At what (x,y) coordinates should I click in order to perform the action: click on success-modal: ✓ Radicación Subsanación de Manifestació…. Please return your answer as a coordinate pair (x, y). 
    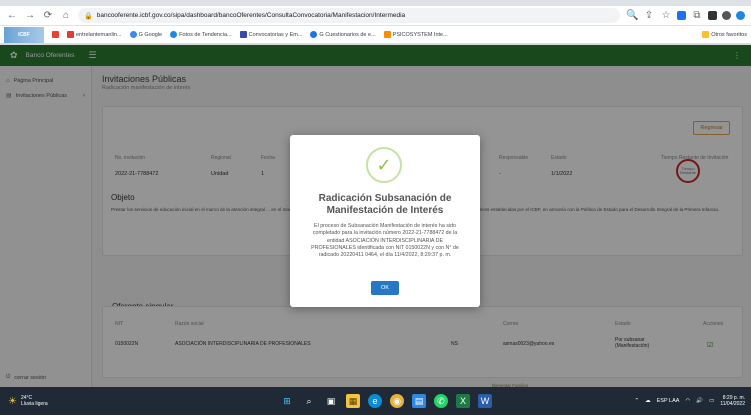
    Looking at the image, I should click on (385, 221).